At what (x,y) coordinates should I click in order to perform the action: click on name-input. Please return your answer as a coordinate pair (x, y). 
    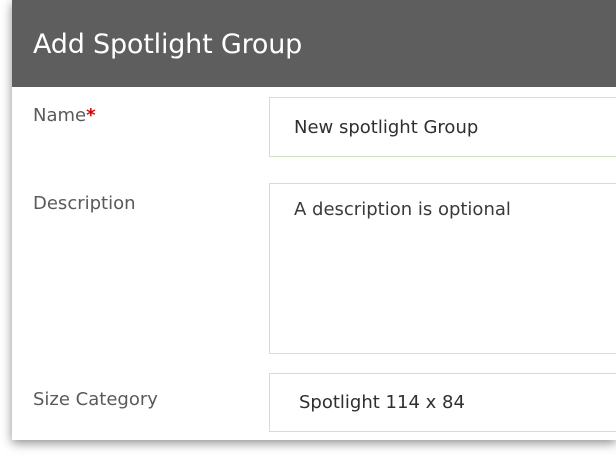
    Looking at the image, I should click on (442, 127).